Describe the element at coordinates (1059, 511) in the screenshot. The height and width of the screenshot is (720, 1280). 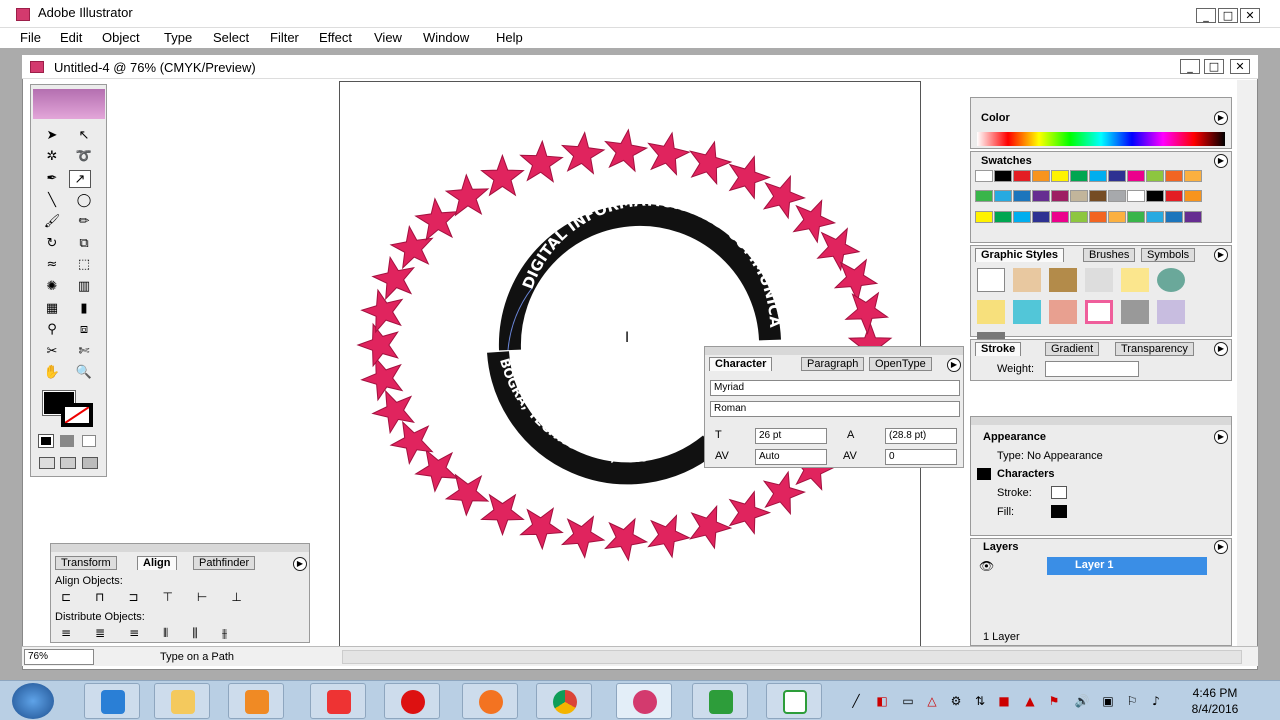
I see `fill-black-icon` at that location.